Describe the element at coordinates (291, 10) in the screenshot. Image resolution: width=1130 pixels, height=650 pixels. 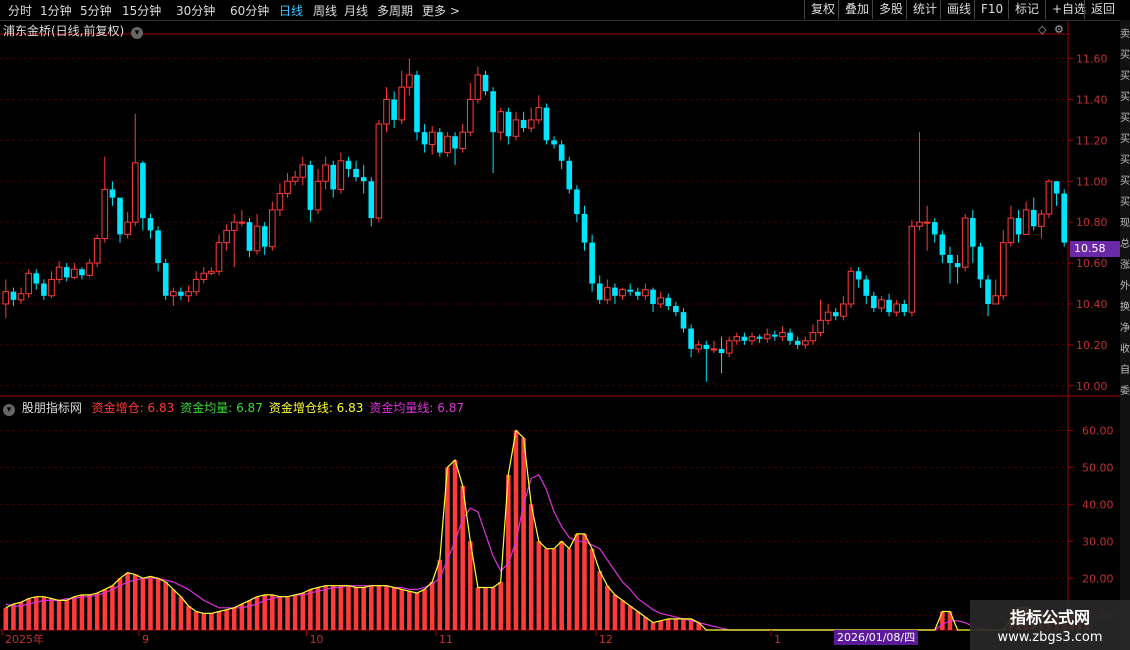
I see `period-tab-6: 日线` at that location.